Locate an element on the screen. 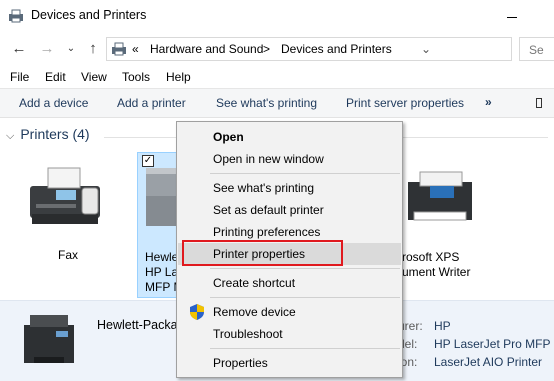 The width and height of the screenshot is (554, 381). more-commands-chevron-icon: » is located at coordinates (488, 102).